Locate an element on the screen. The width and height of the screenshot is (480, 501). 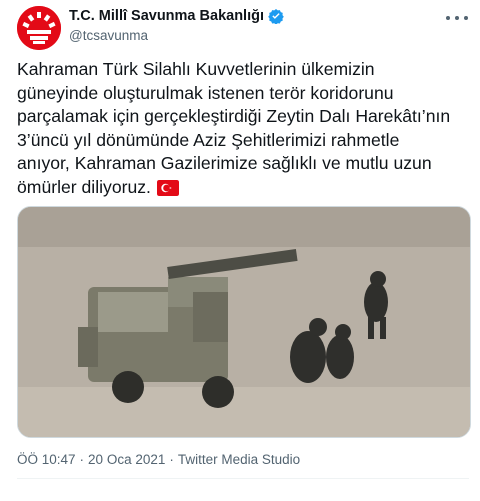
tweet-date: 20 Oca 2021 is located at coordinates (126, 459).